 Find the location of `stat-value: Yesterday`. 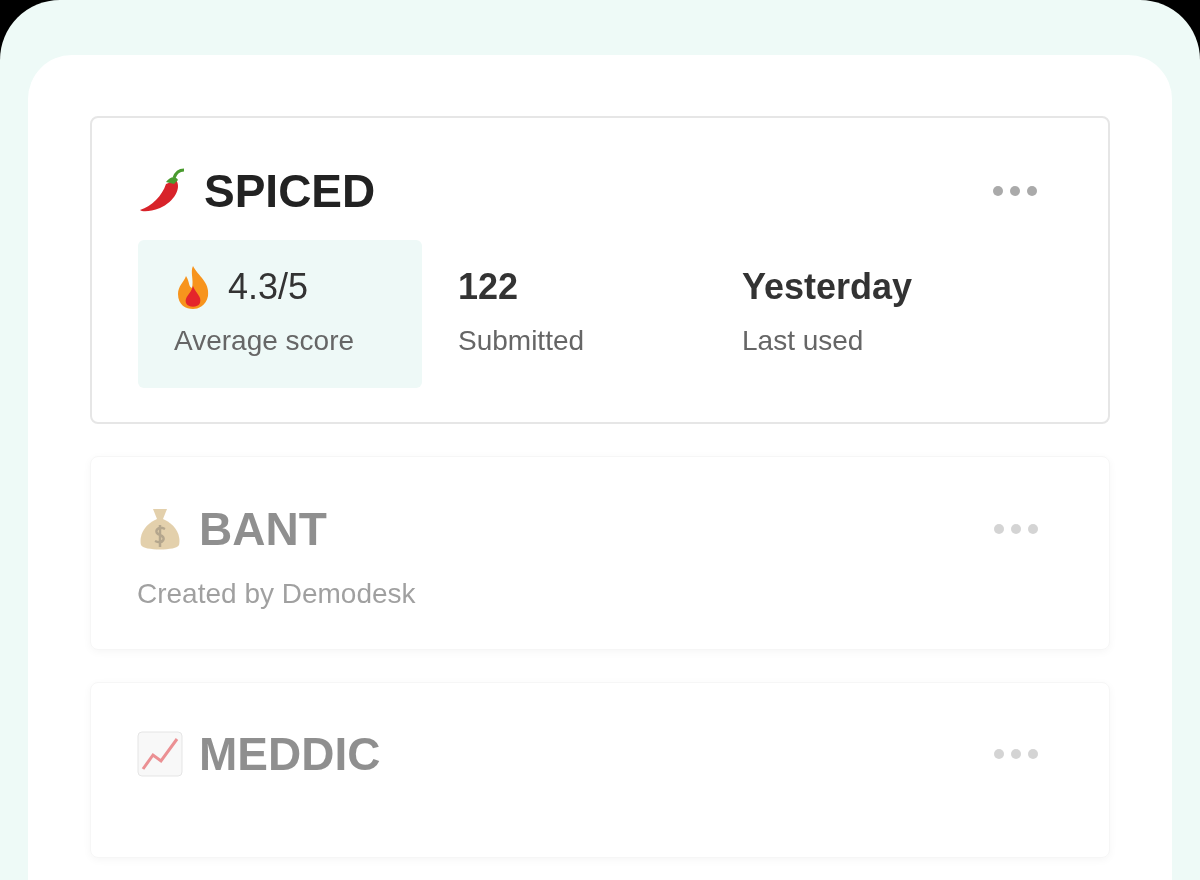

stat-value: Yesterday is located at coordinates (827, 287).